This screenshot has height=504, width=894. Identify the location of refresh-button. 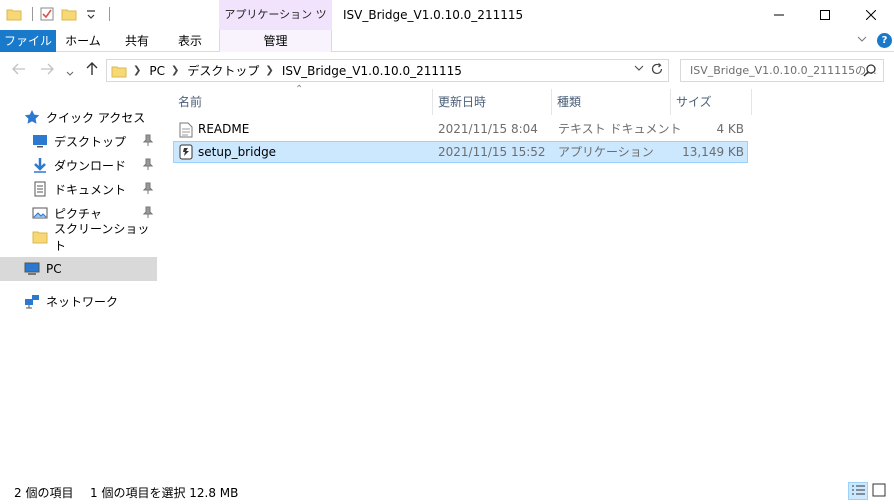
(657, 71).